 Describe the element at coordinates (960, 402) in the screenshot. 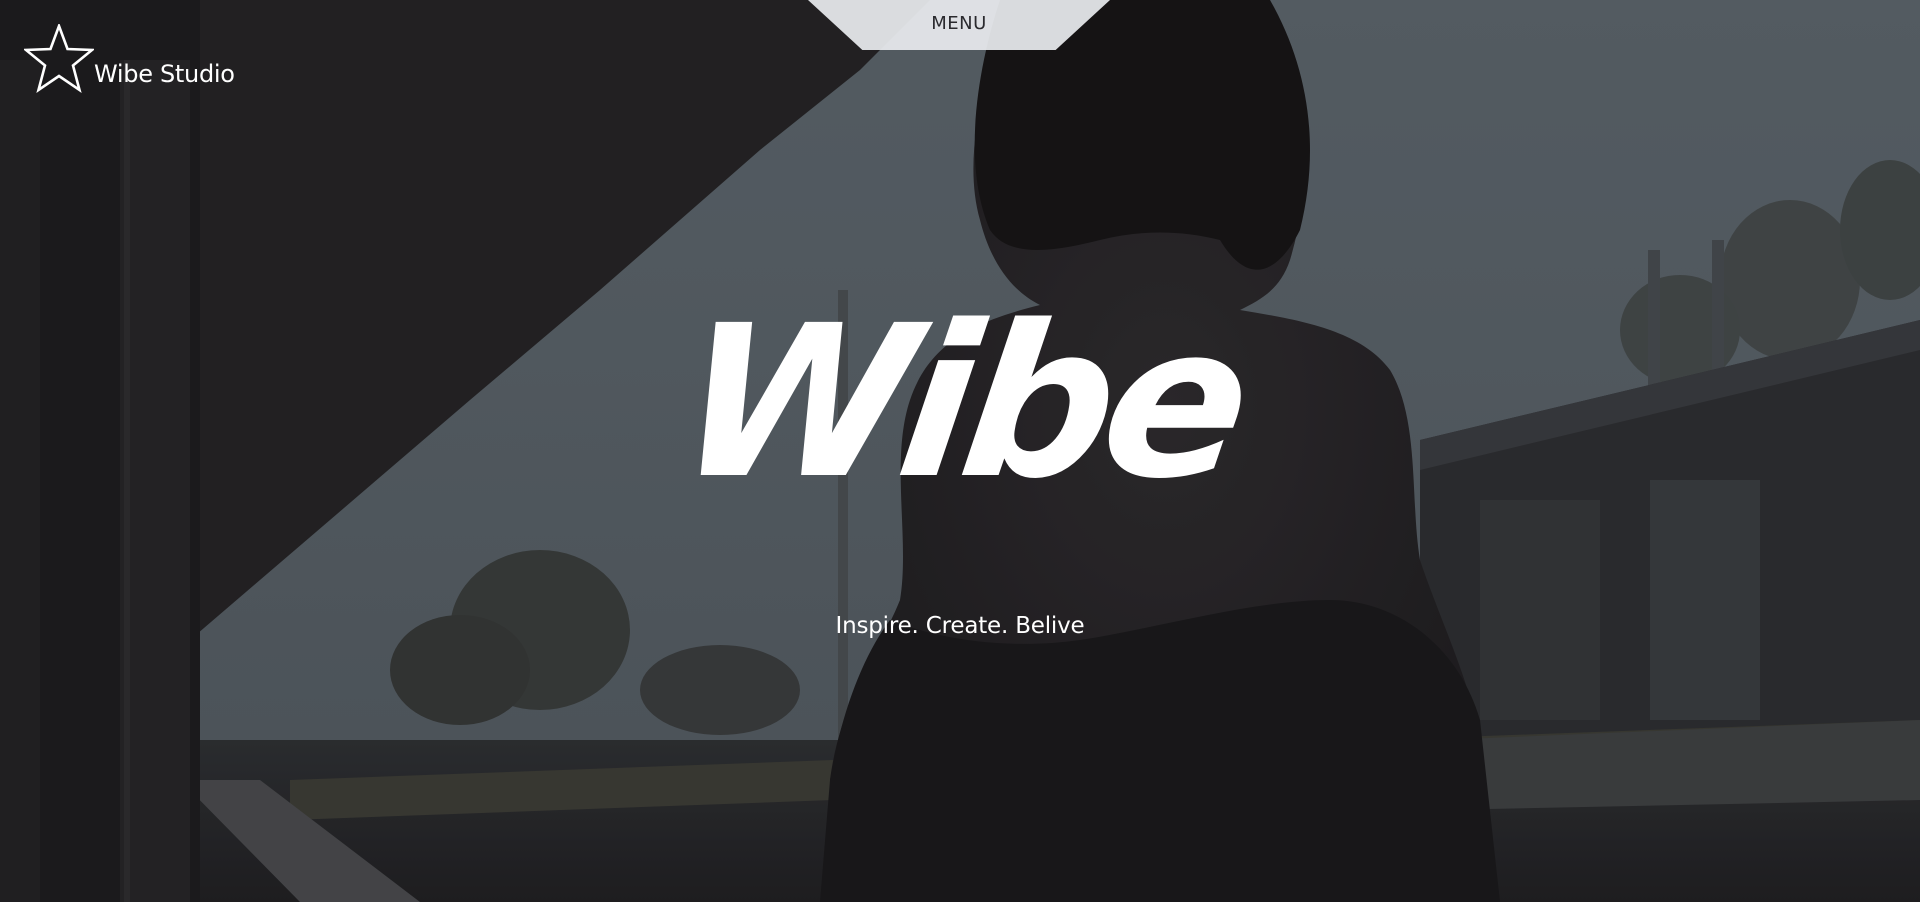

I see `hero-title: Wibe` at that location.